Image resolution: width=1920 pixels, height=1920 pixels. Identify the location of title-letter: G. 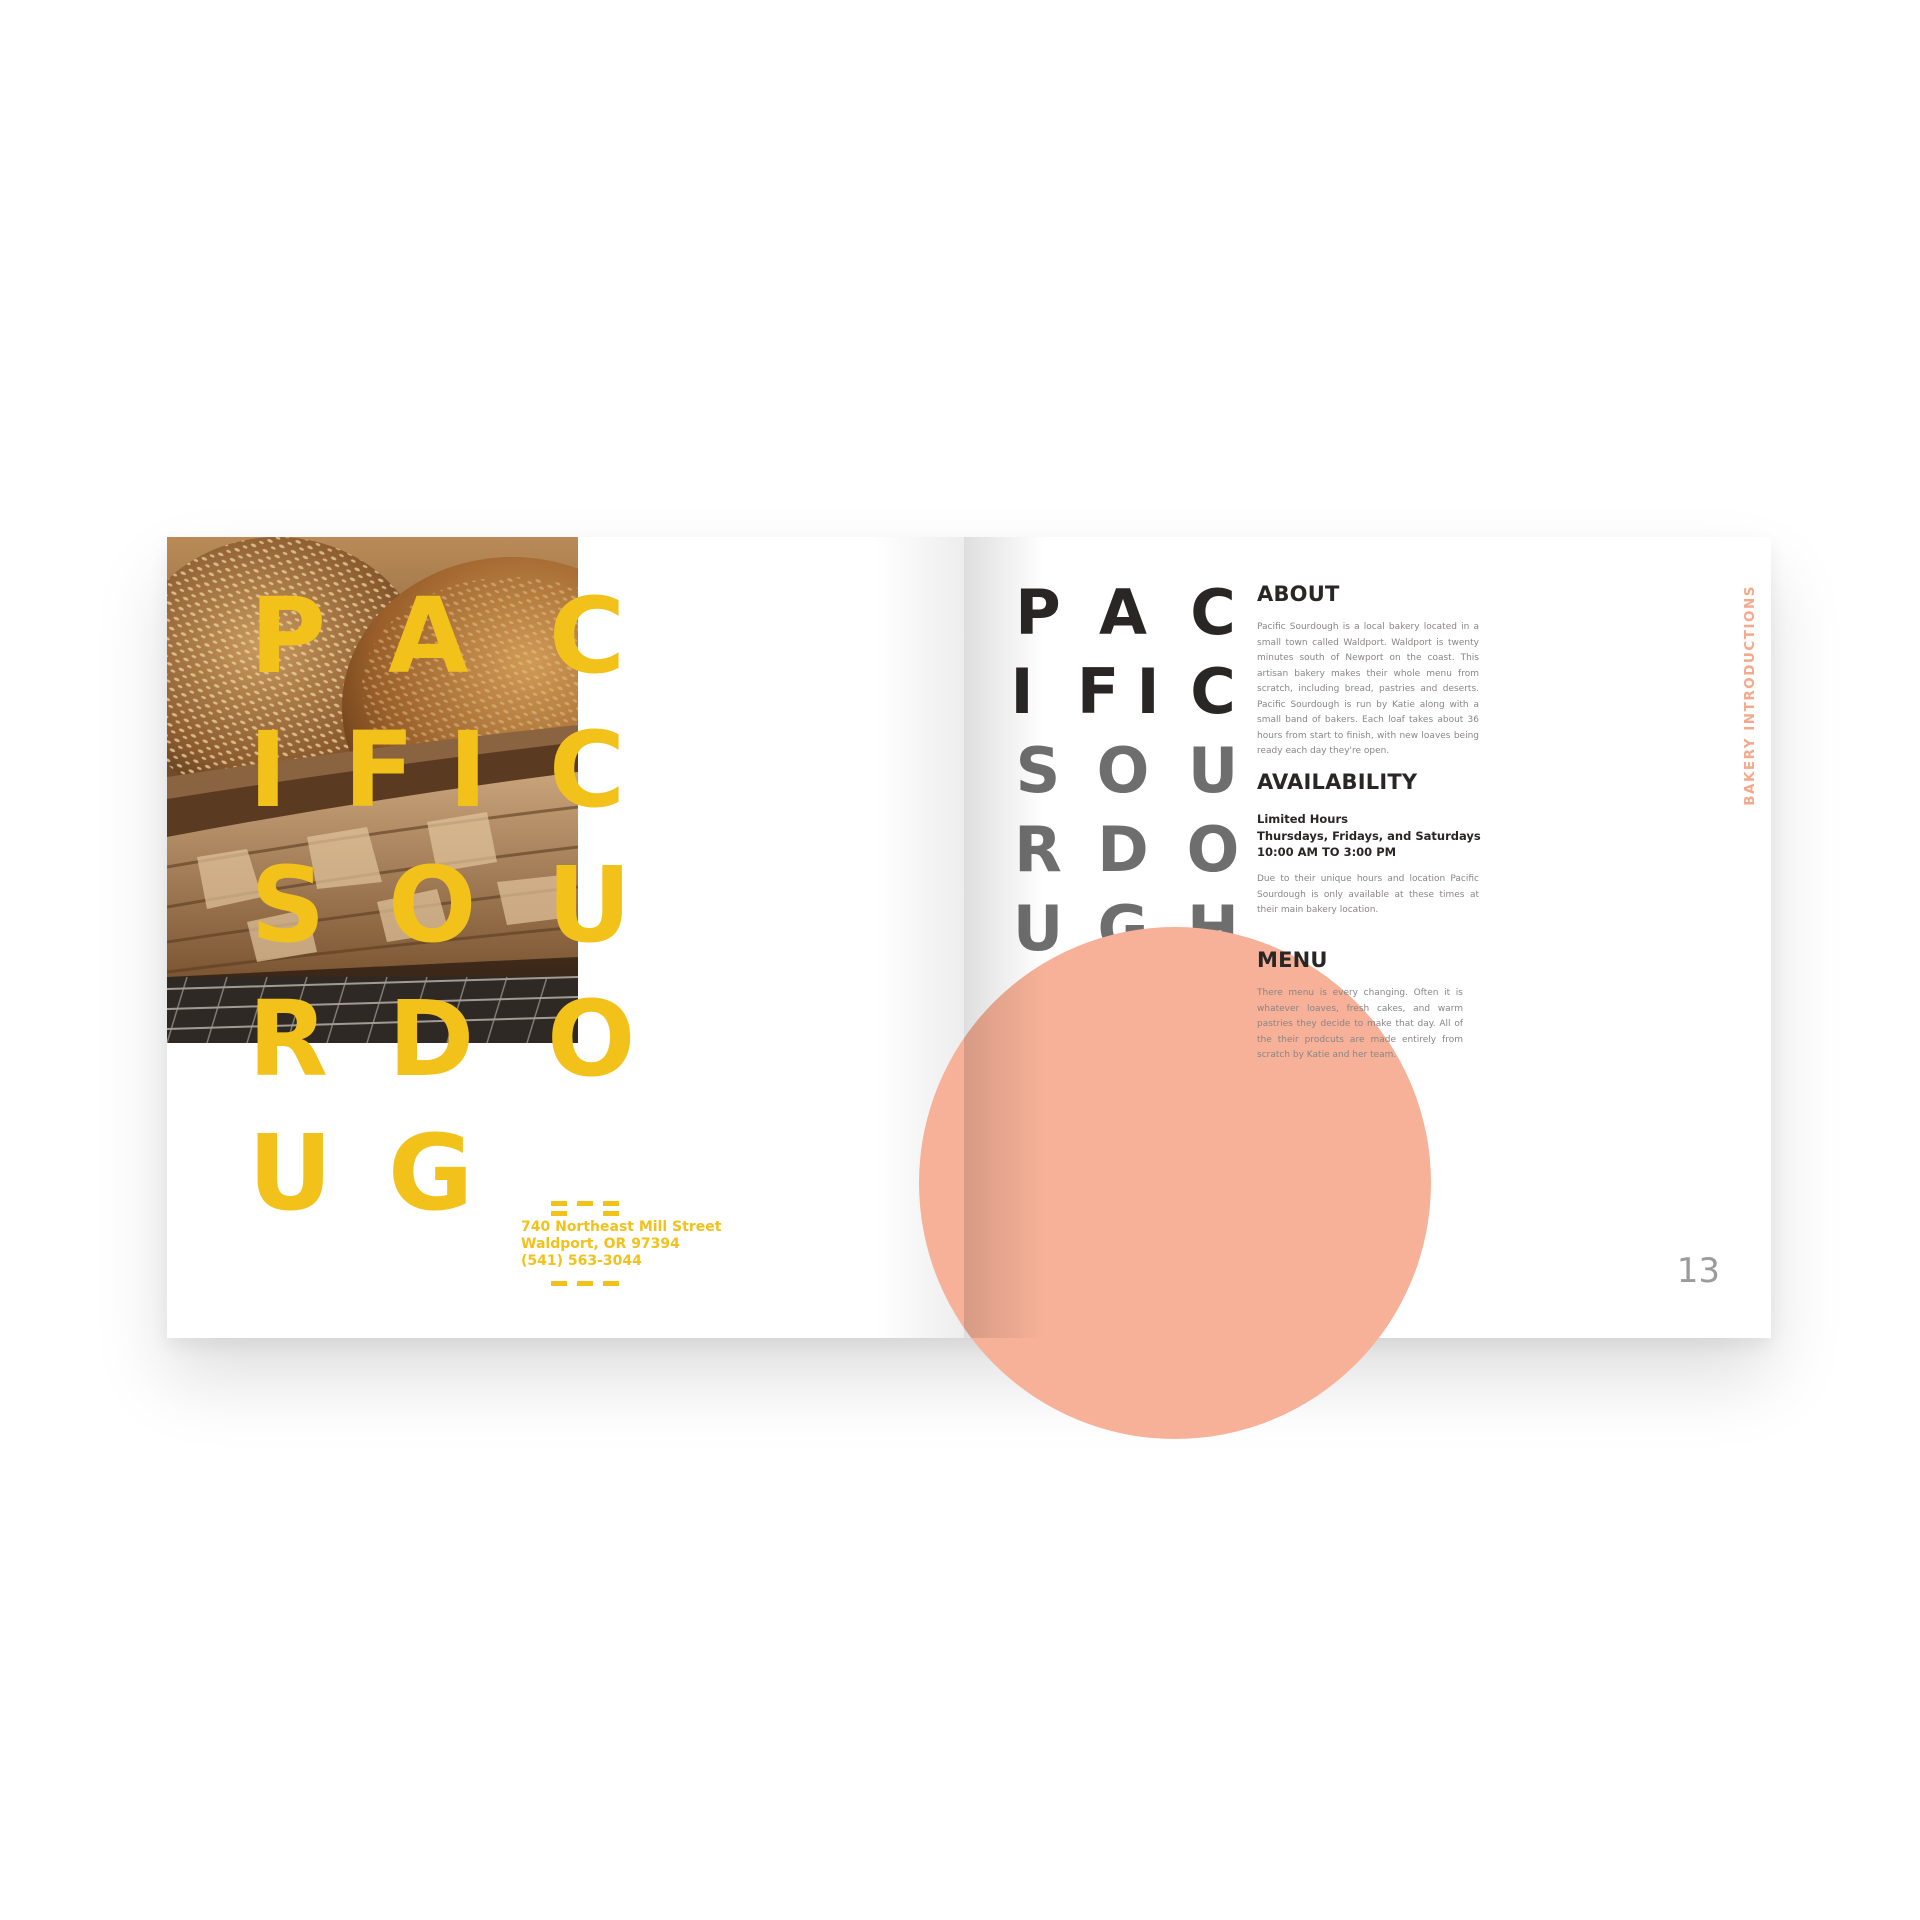
(431, 1173).